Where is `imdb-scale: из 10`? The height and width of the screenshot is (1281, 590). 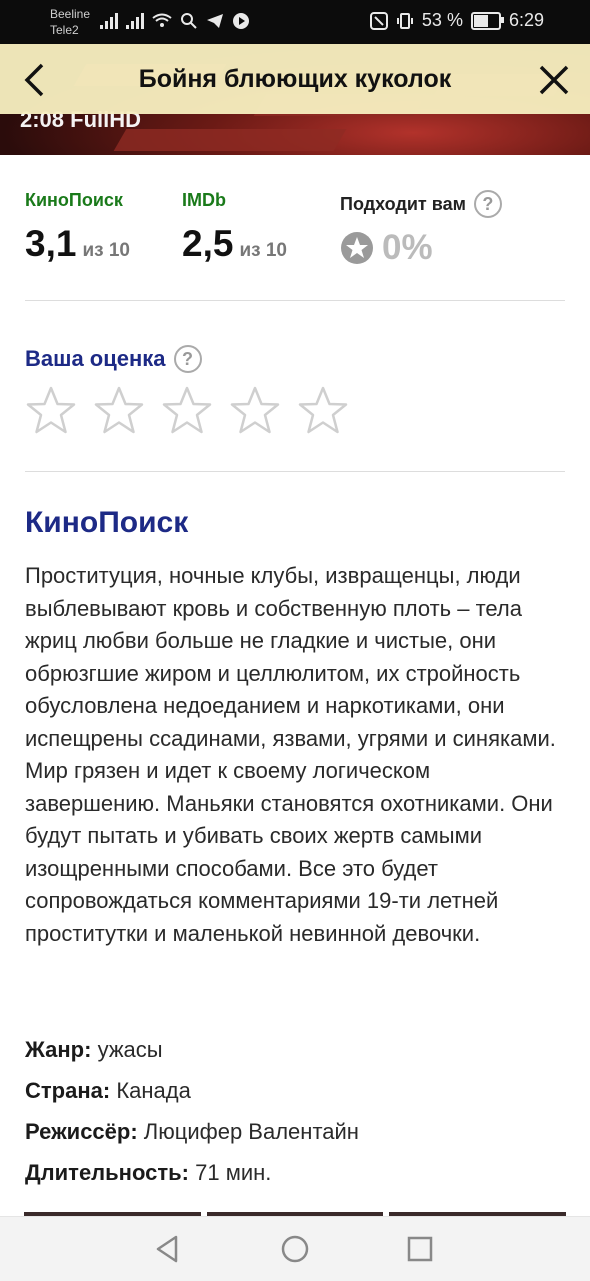
imdb-scale: из 10 is located at coordinates (263, 250).